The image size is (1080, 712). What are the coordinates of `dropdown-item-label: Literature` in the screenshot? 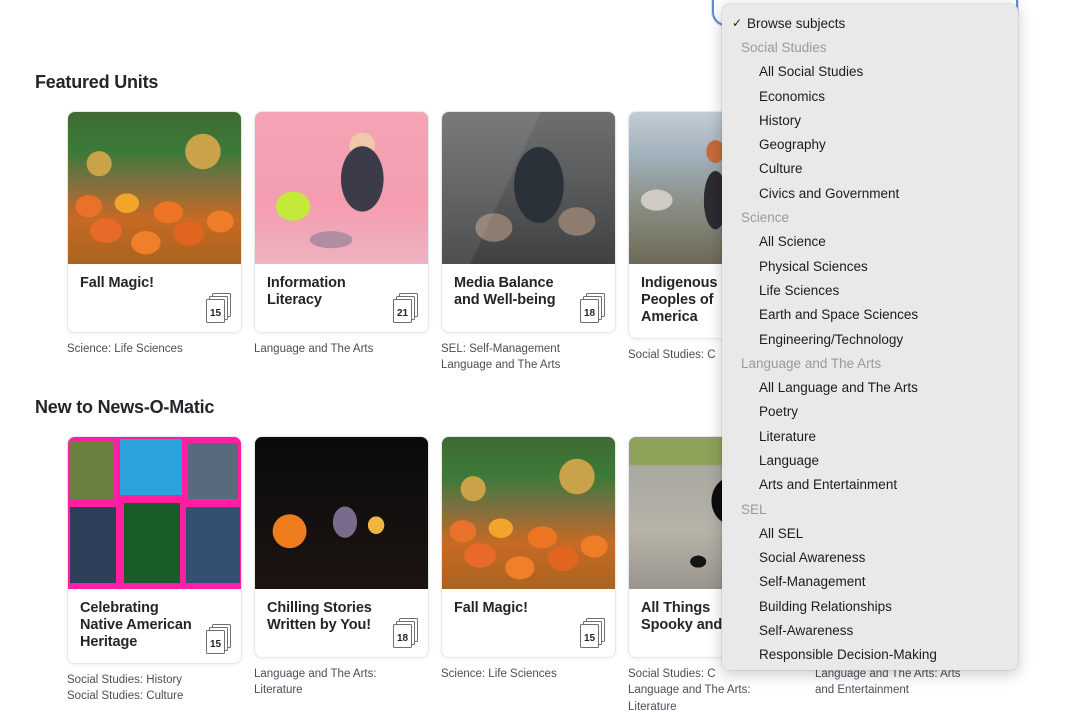 It's located at (788, 436).